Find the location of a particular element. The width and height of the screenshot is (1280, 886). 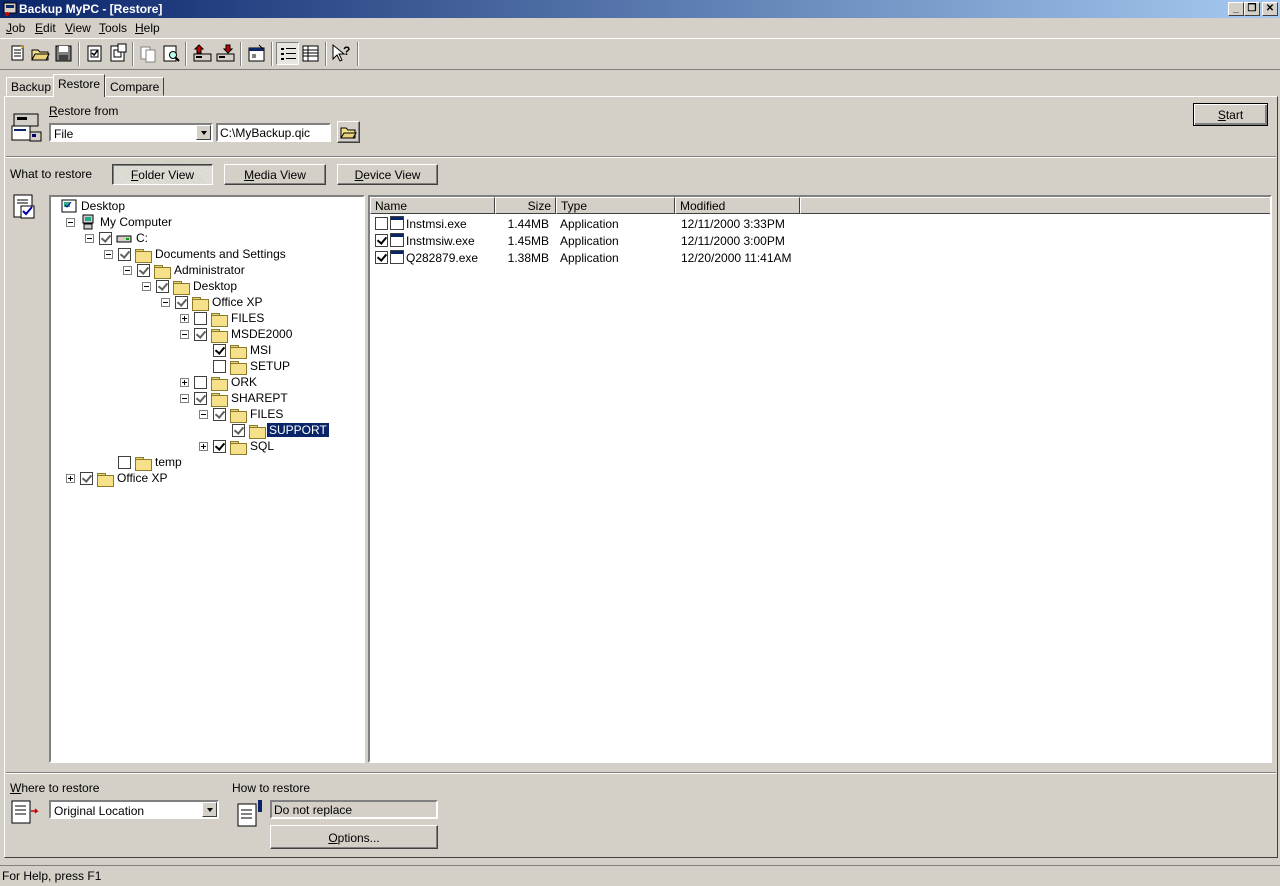

tree-node: SUPPORT is located at coordinates (207, 430).